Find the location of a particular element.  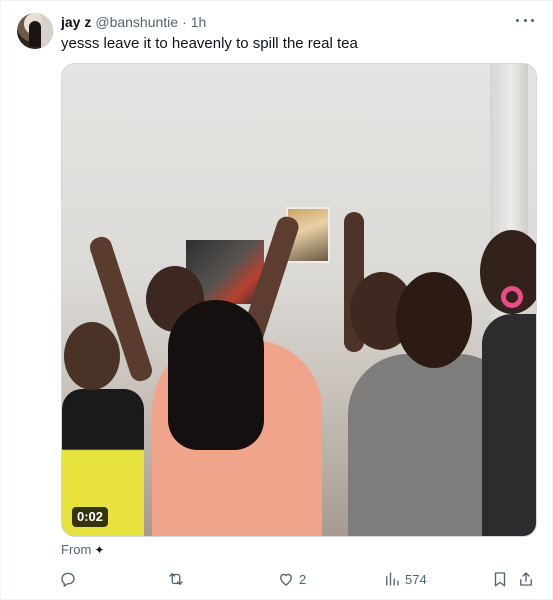

reply-button is located at coordinates (70, 579).